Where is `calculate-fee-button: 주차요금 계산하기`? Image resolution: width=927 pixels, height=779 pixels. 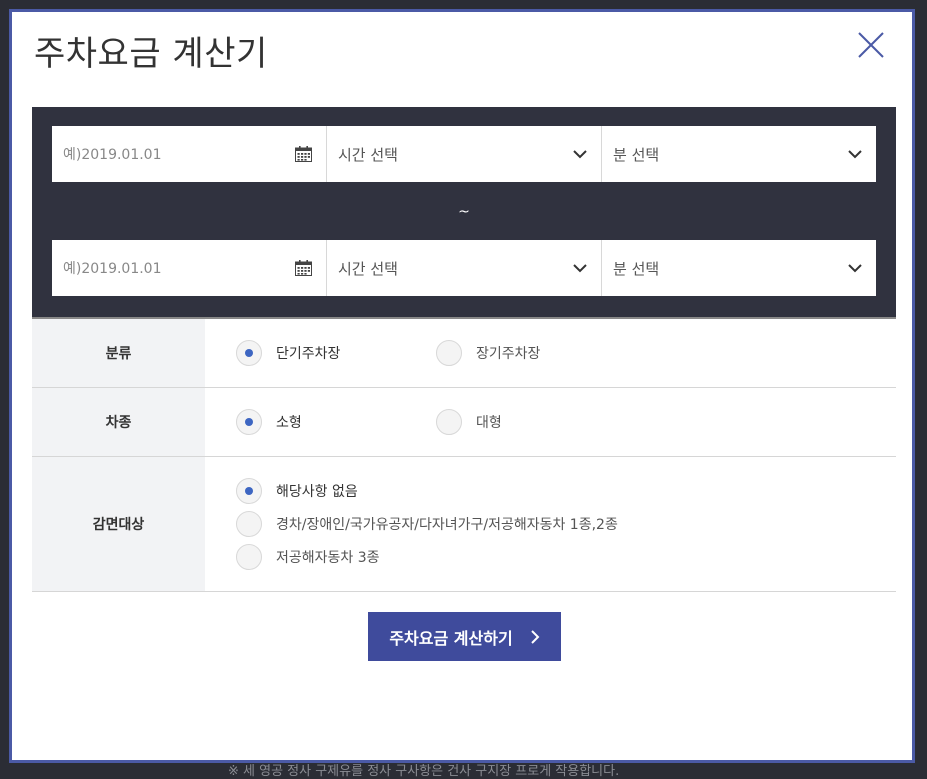
calculate-fee-button: 주차요금 계산하기 is located at coordinates (464, 636).